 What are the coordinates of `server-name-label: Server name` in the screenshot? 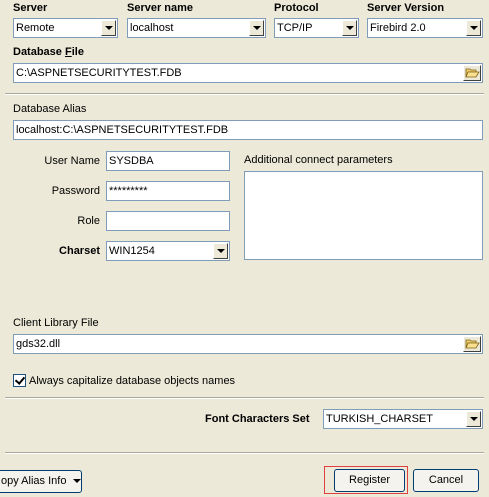 It's located at (160, 8).